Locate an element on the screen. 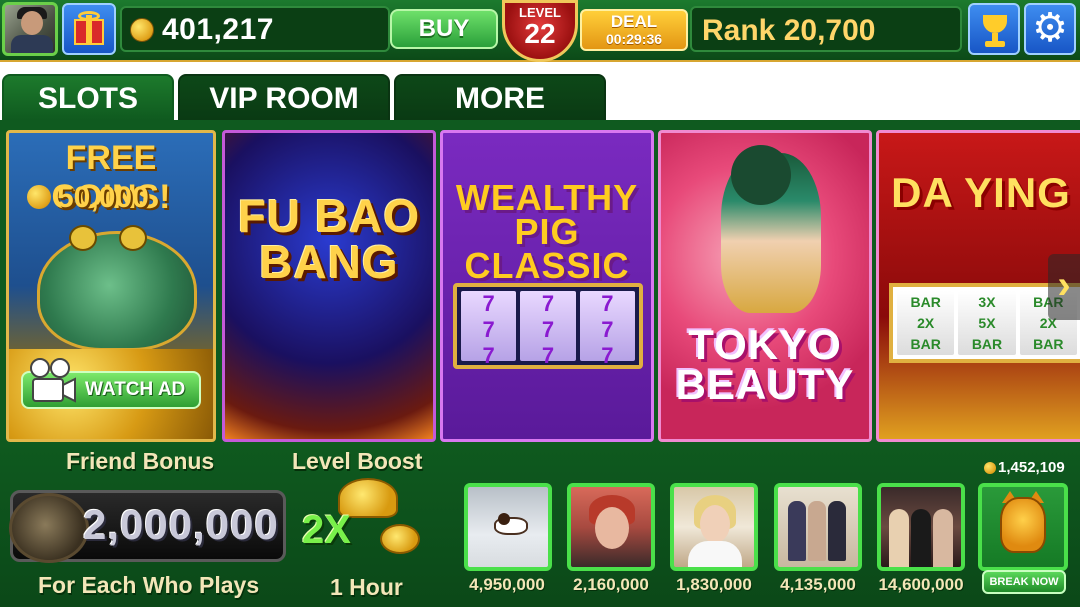 The width and height of the screenshot is (1080, 607). gold-ingot-icon is located at coordinates (400, 539).